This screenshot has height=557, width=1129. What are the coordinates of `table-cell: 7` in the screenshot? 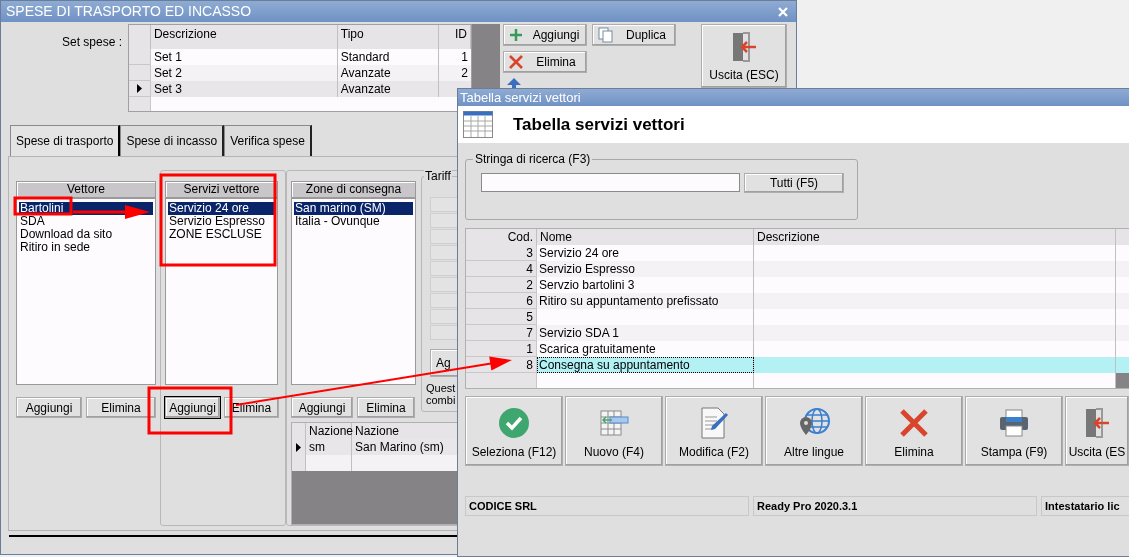 It's located at (501, 333).